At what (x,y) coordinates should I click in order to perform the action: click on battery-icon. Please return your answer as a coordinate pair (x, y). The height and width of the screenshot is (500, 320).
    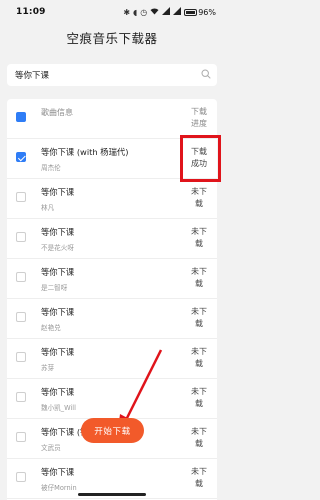
    Looking at the image, I should click on (191, 12).